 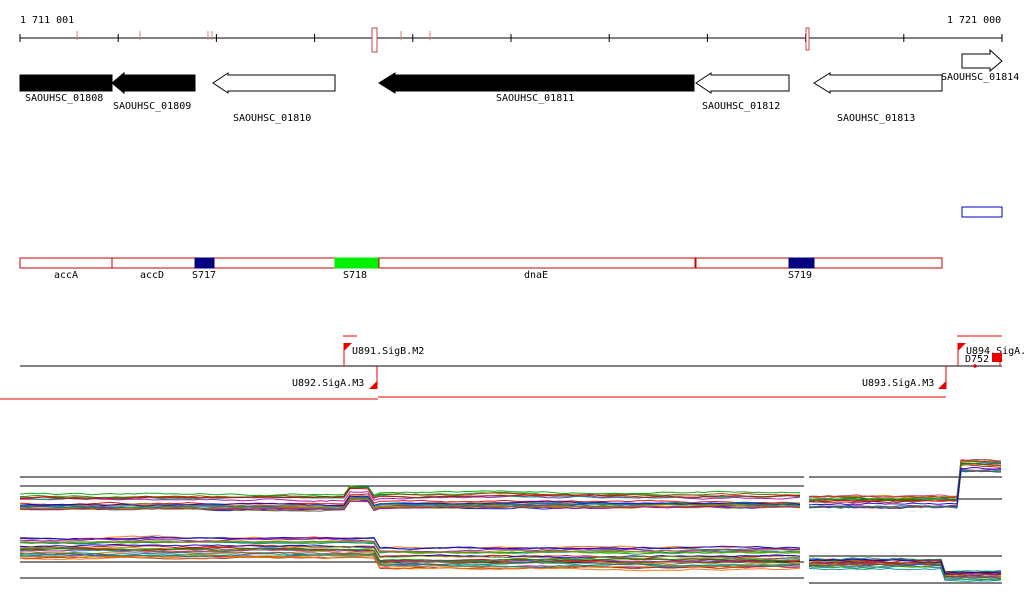 I want to click on feature-label-s717: S717, so click(x=204, y=275).